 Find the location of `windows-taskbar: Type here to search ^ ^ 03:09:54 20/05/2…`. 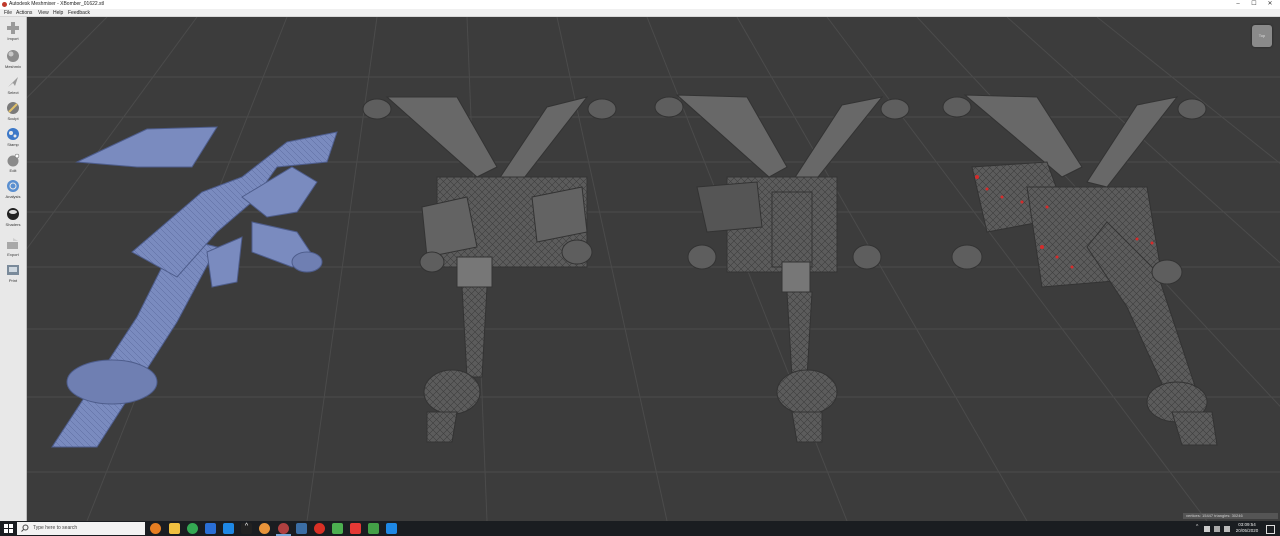

windows-taskbar: Type here to search ^ ^ 03:09:54 20/05/2… is located at coordinates (640, 528).